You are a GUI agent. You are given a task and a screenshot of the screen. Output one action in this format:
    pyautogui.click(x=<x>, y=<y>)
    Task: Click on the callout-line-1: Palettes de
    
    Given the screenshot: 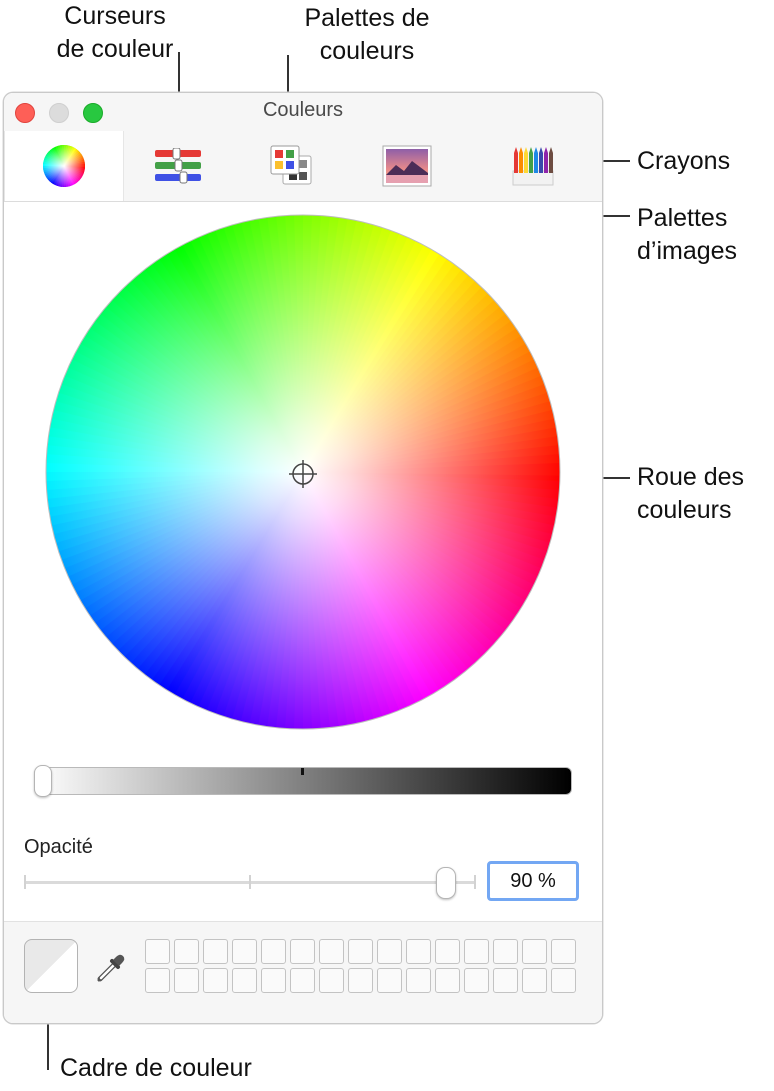 What is the action you would take?
    pyautogui.click(x=367, y=18)
    